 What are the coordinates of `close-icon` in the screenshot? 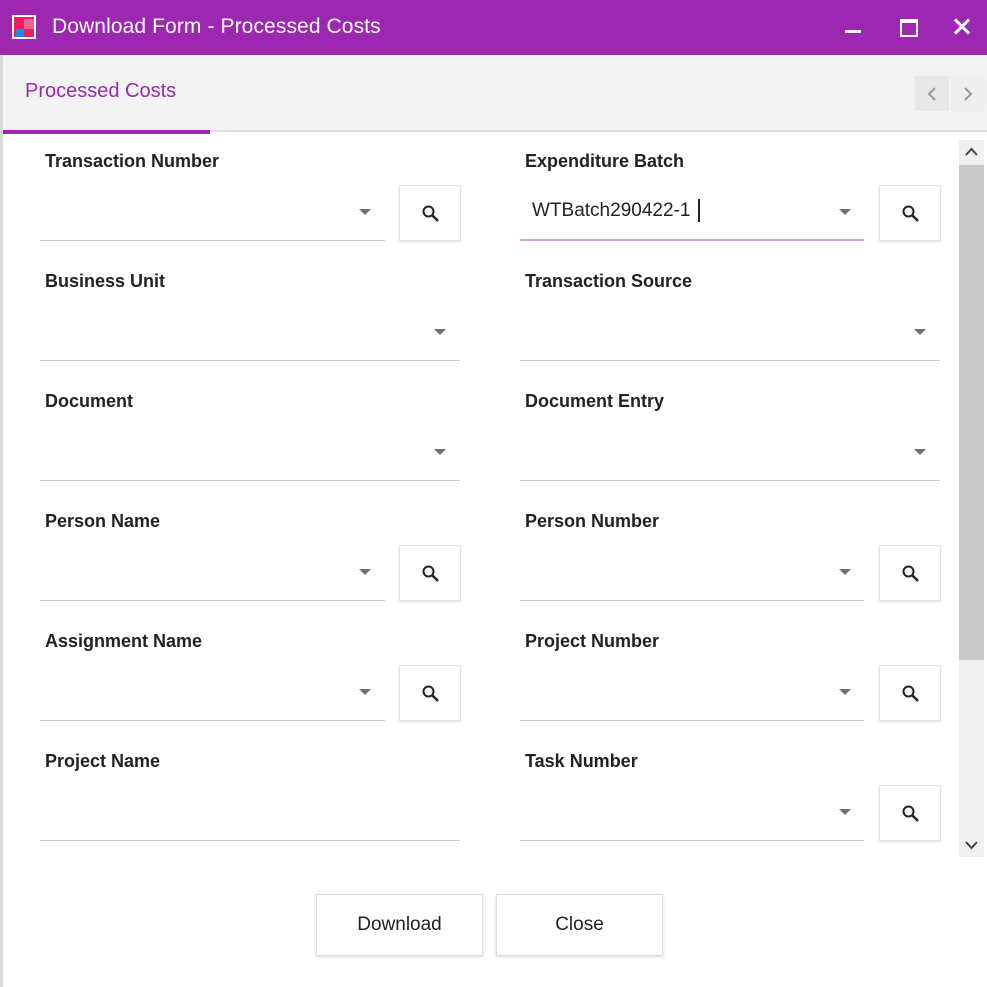 It's located at (962, 27).